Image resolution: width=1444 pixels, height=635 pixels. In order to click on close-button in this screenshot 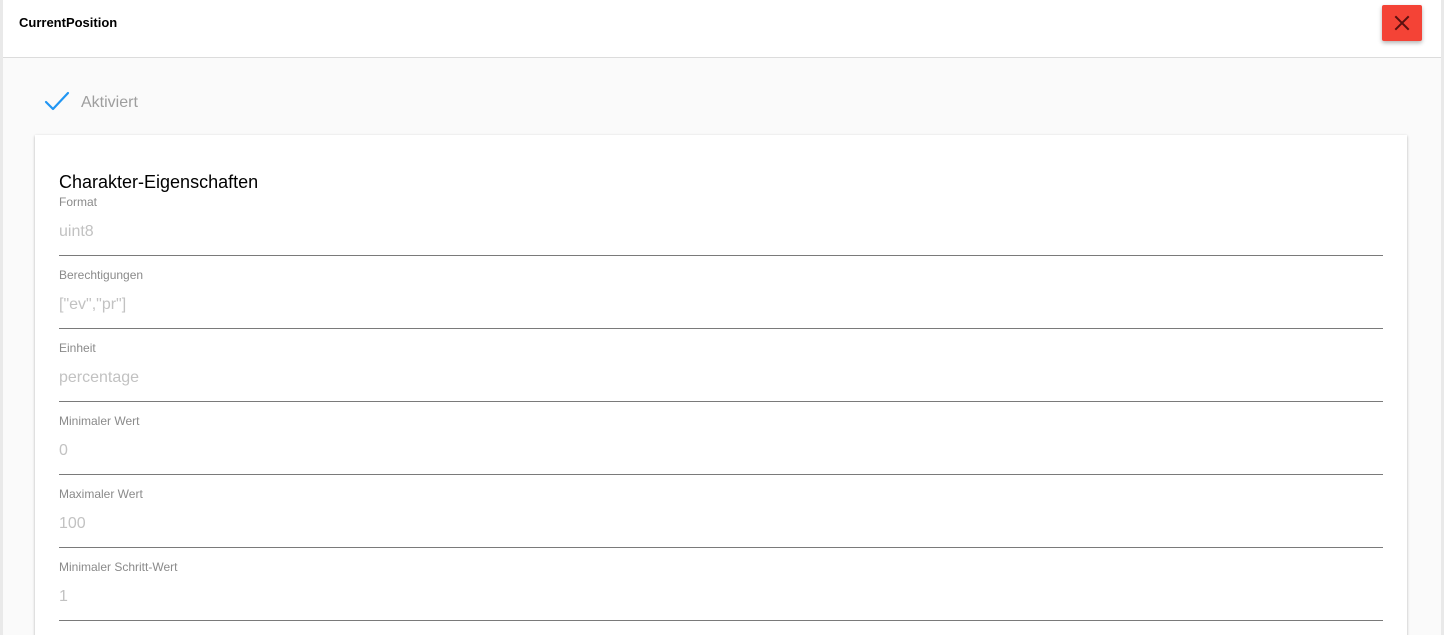, I will do `click(1402, 23)`.